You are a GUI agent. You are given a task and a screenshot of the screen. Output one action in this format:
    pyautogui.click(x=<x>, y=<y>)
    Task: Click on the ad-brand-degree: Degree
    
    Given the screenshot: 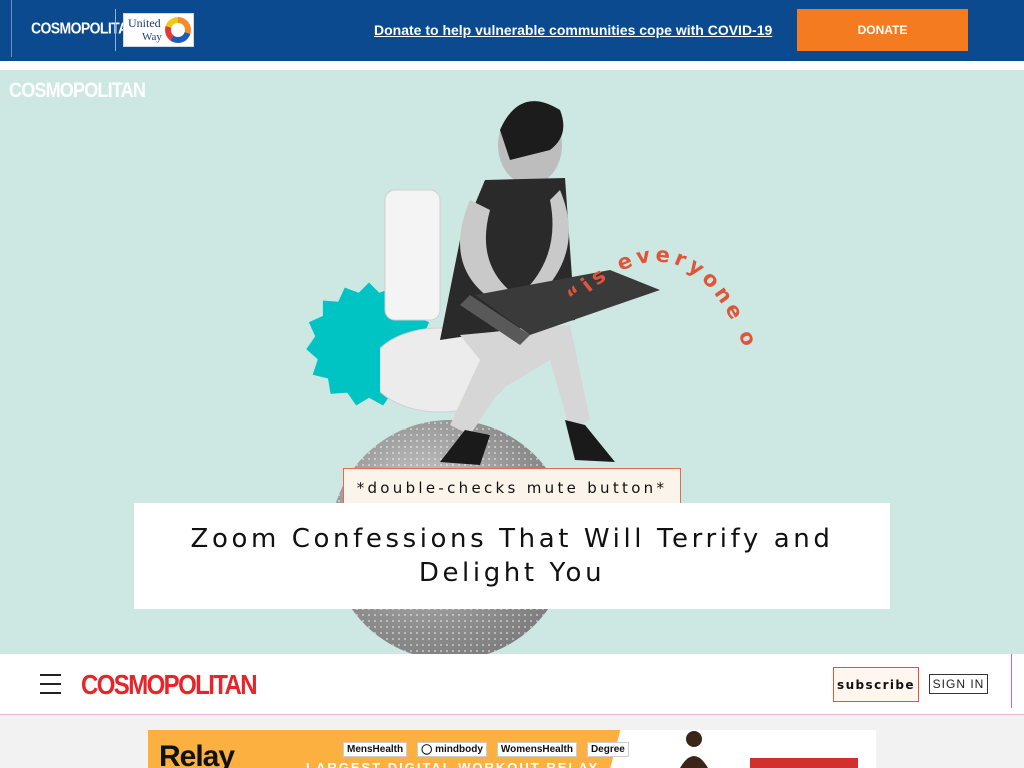 What is the action you would take?
    pyautogui.click(x=607, y=749)
    